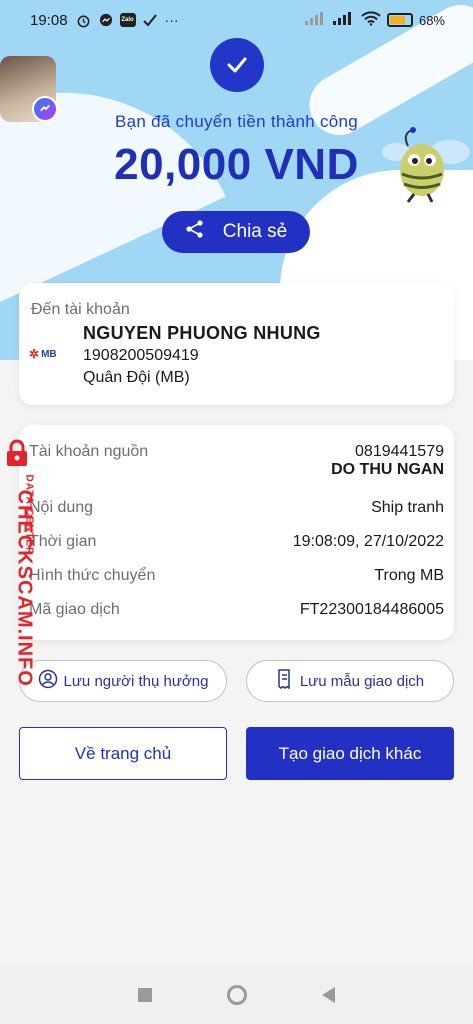 The width and height of the screenshot is (473, 1024). Describe the element at coordinates (17, 453) in the screenshot. I see `lock-icon` at that location.